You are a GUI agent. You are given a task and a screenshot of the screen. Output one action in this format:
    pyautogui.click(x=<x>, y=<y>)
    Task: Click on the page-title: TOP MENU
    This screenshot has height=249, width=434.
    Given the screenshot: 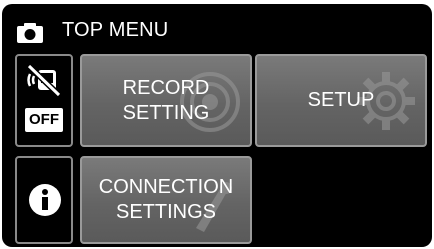 What is the action you would take?
    pyautogui.click(x=115, y=30)
    